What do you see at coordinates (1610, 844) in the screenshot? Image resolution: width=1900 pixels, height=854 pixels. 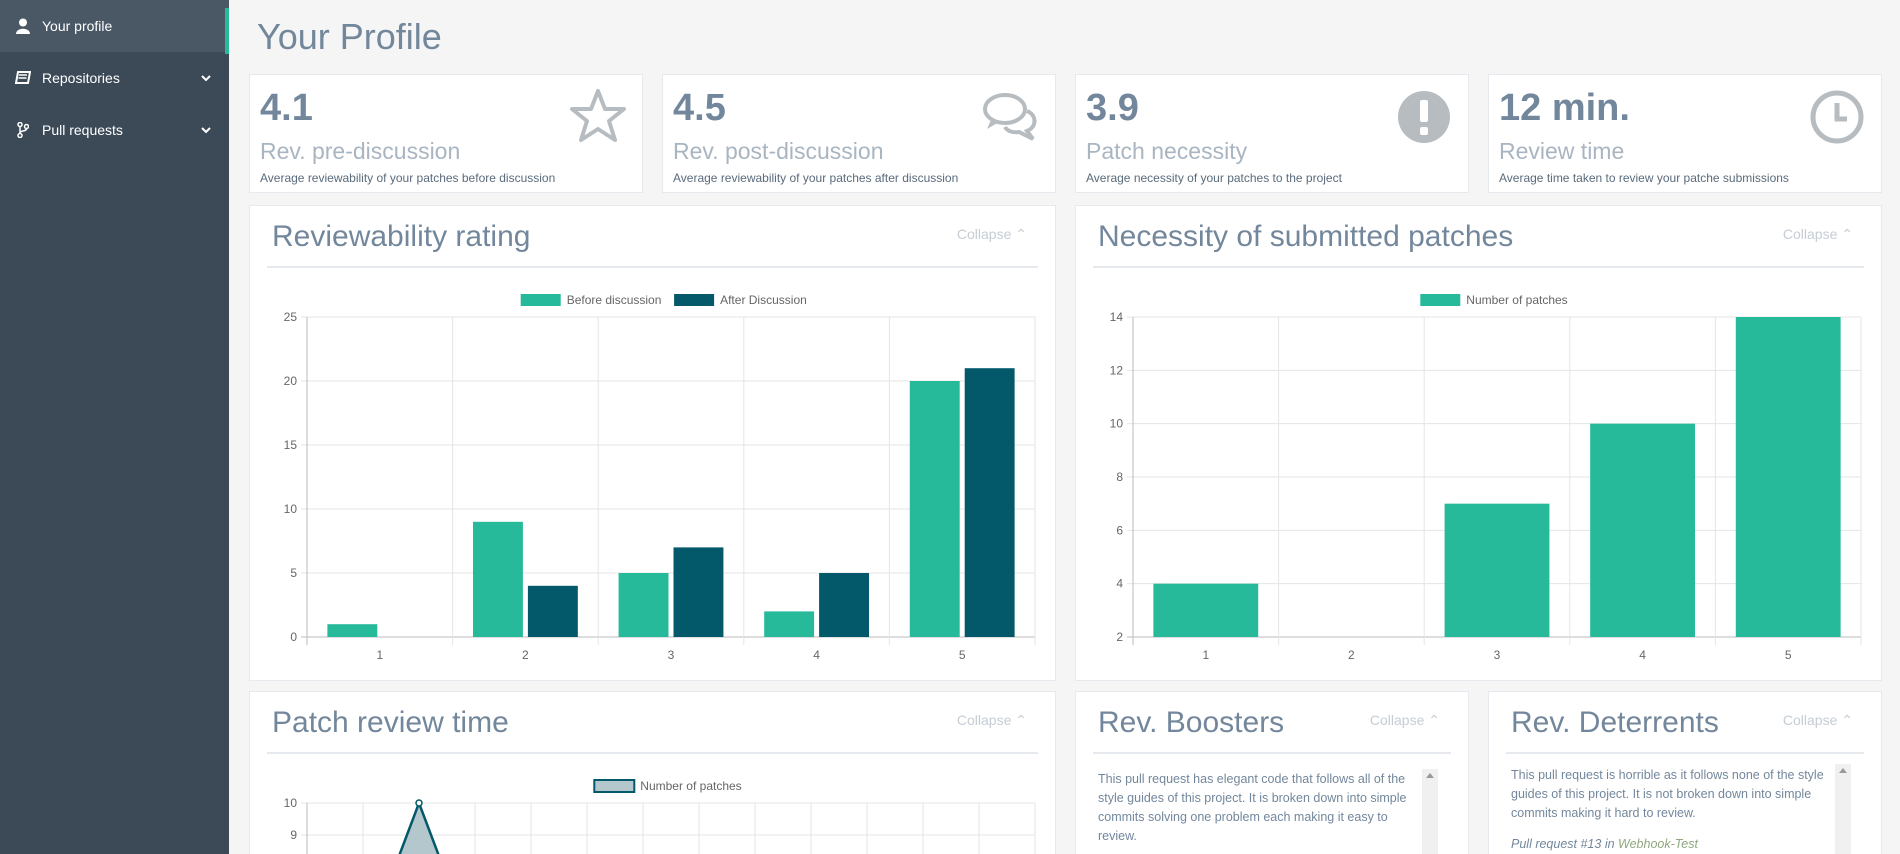 I see `meta-in: in` at bounding box center [1610, 844].